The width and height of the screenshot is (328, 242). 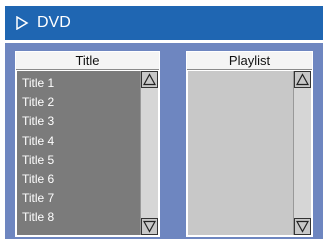 I want to click on list-item: Title 7, so click(x=78, y=198).